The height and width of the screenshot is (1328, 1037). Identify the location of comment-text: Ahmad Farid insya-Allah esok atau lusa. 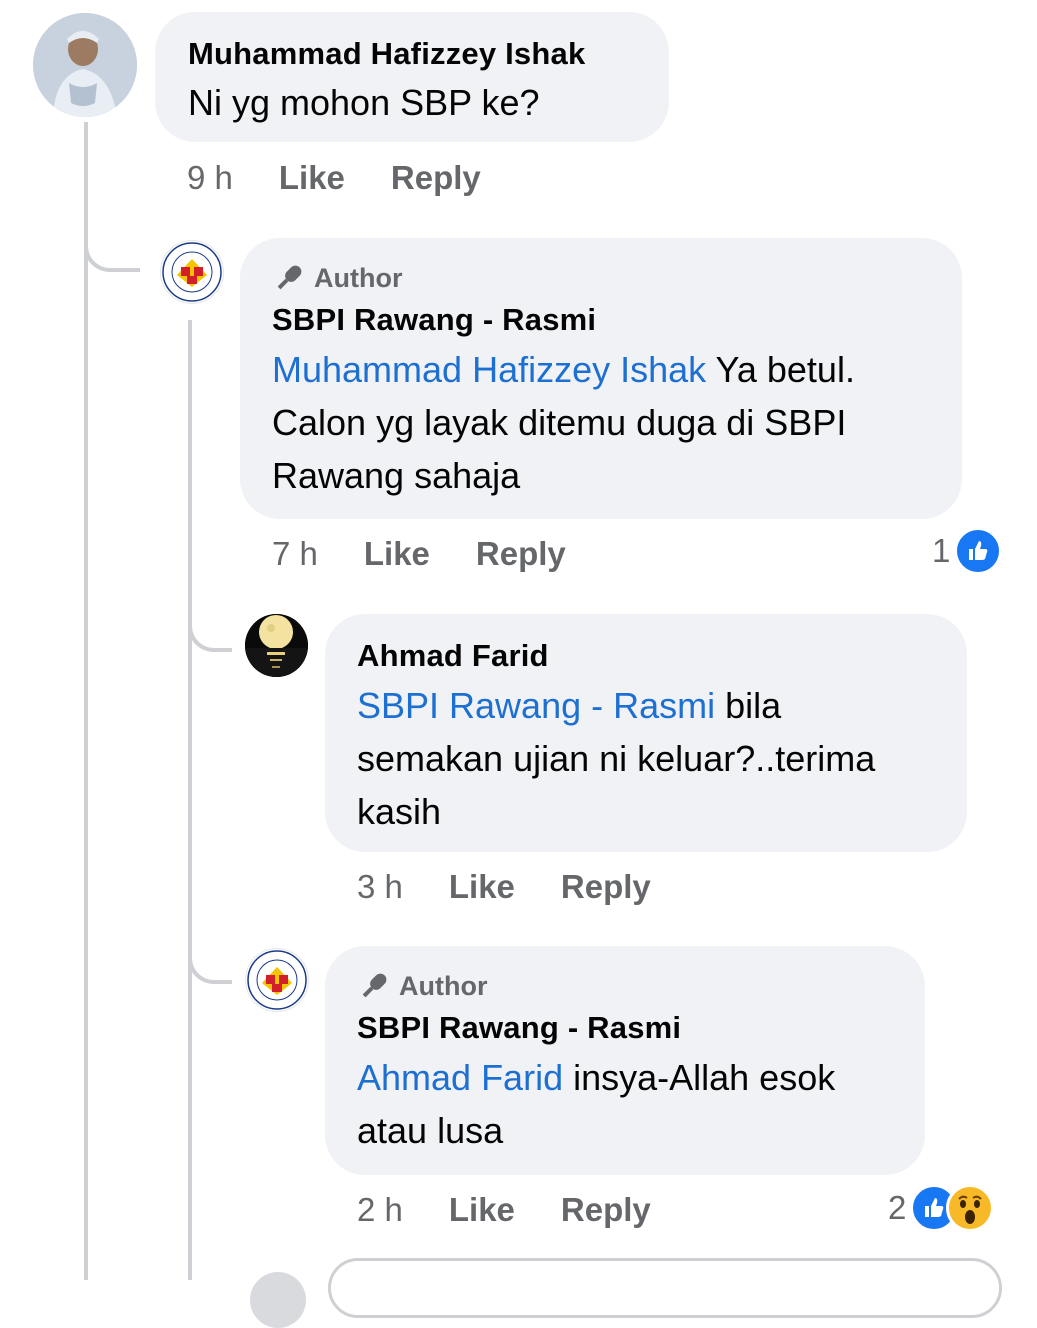
(625, 1104).